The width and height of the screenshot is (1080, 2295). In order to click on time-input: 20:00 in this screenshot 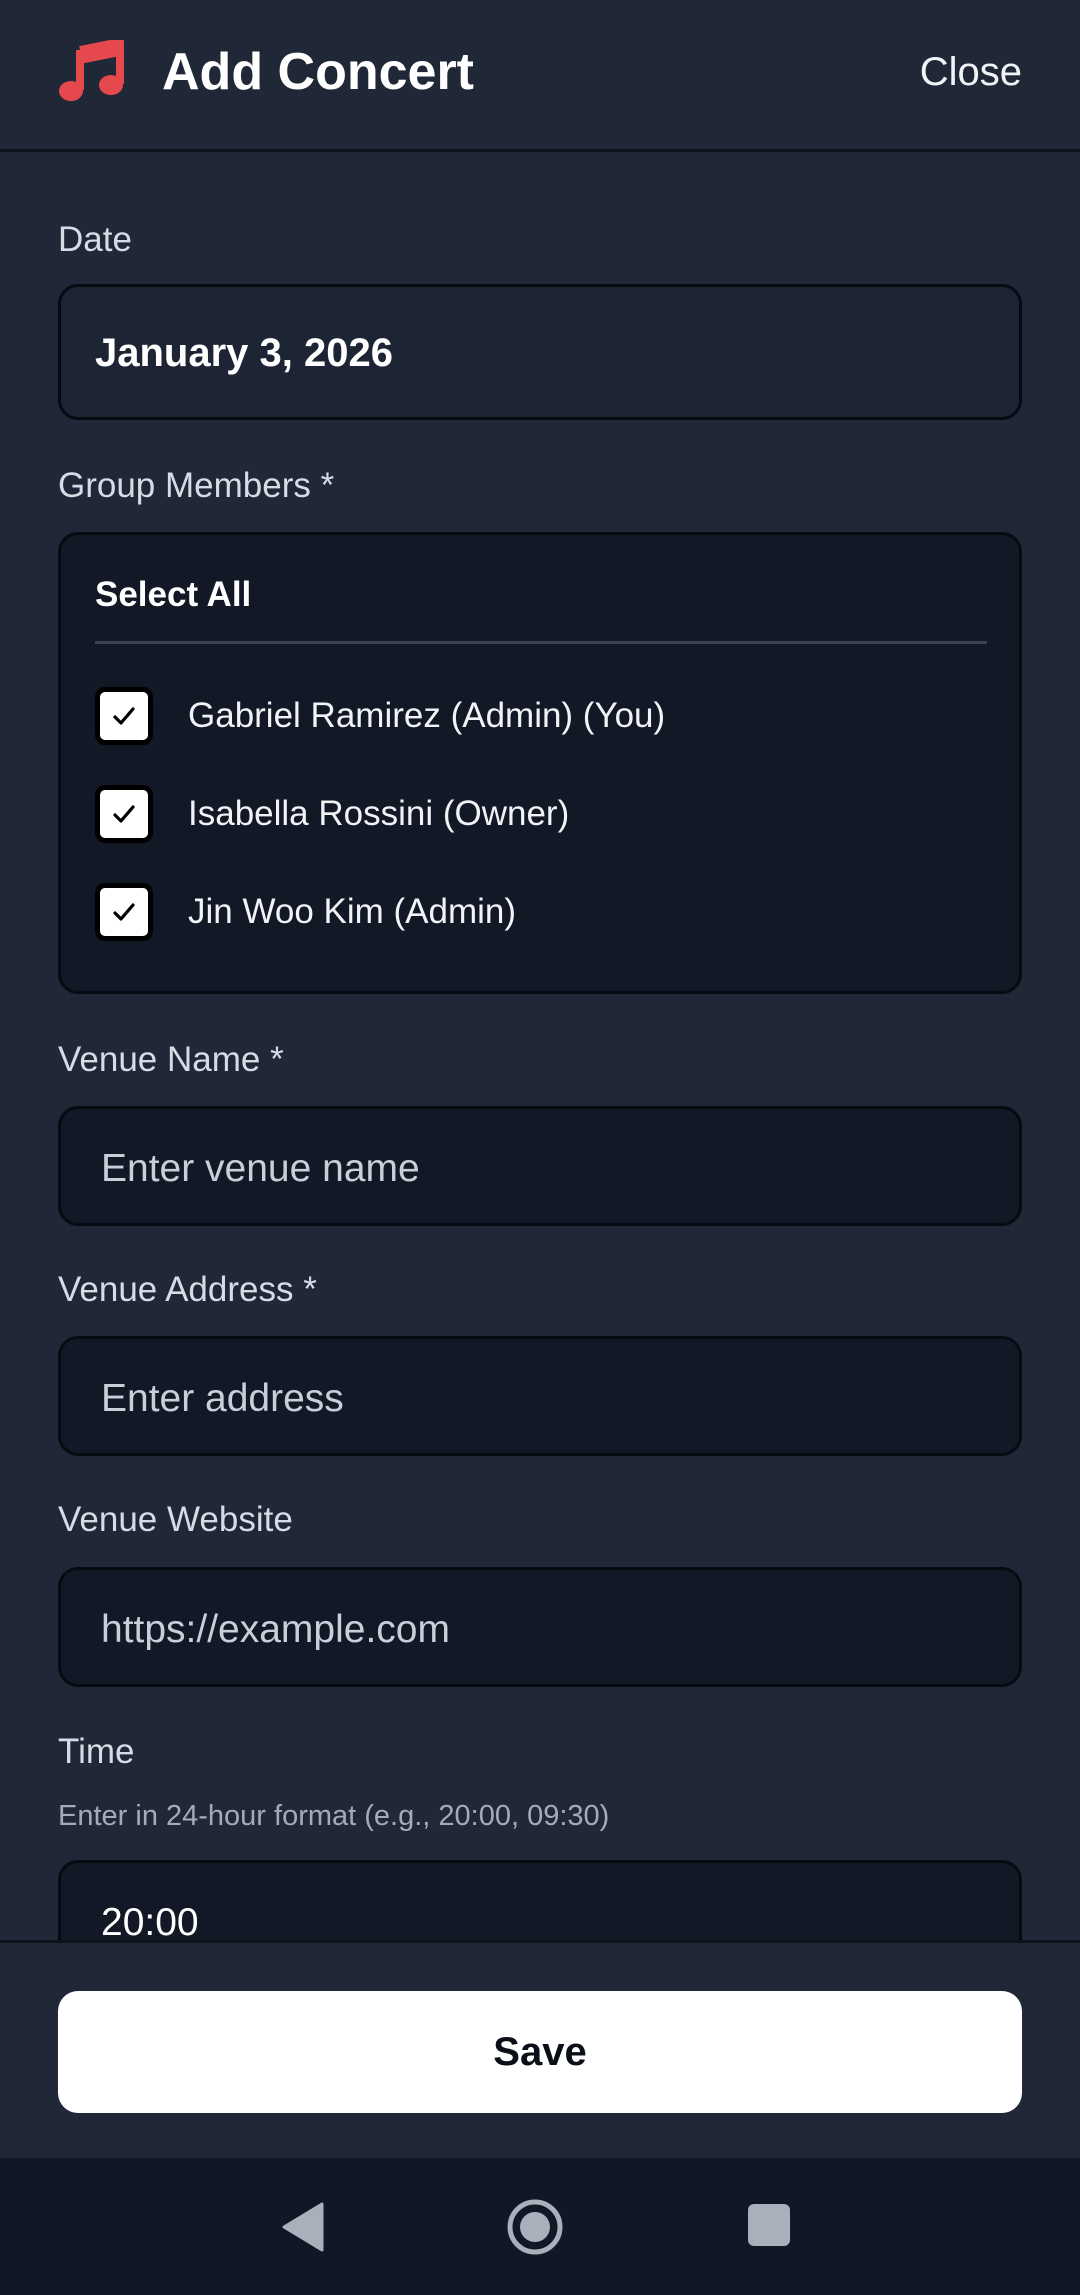, I will do `click(540, 1901)`.